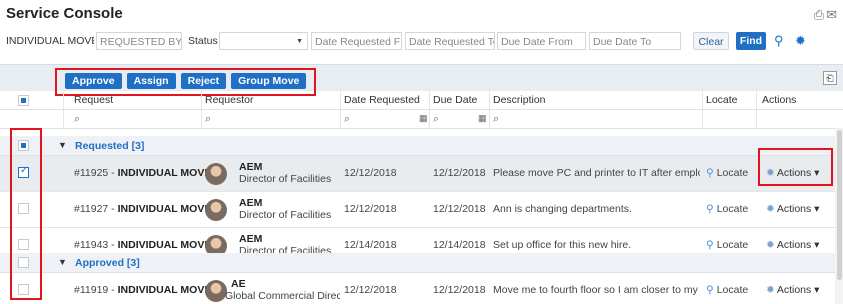 The image size is (843, 304). I want to click on checkbox-column-highlight, so click(26, 214).